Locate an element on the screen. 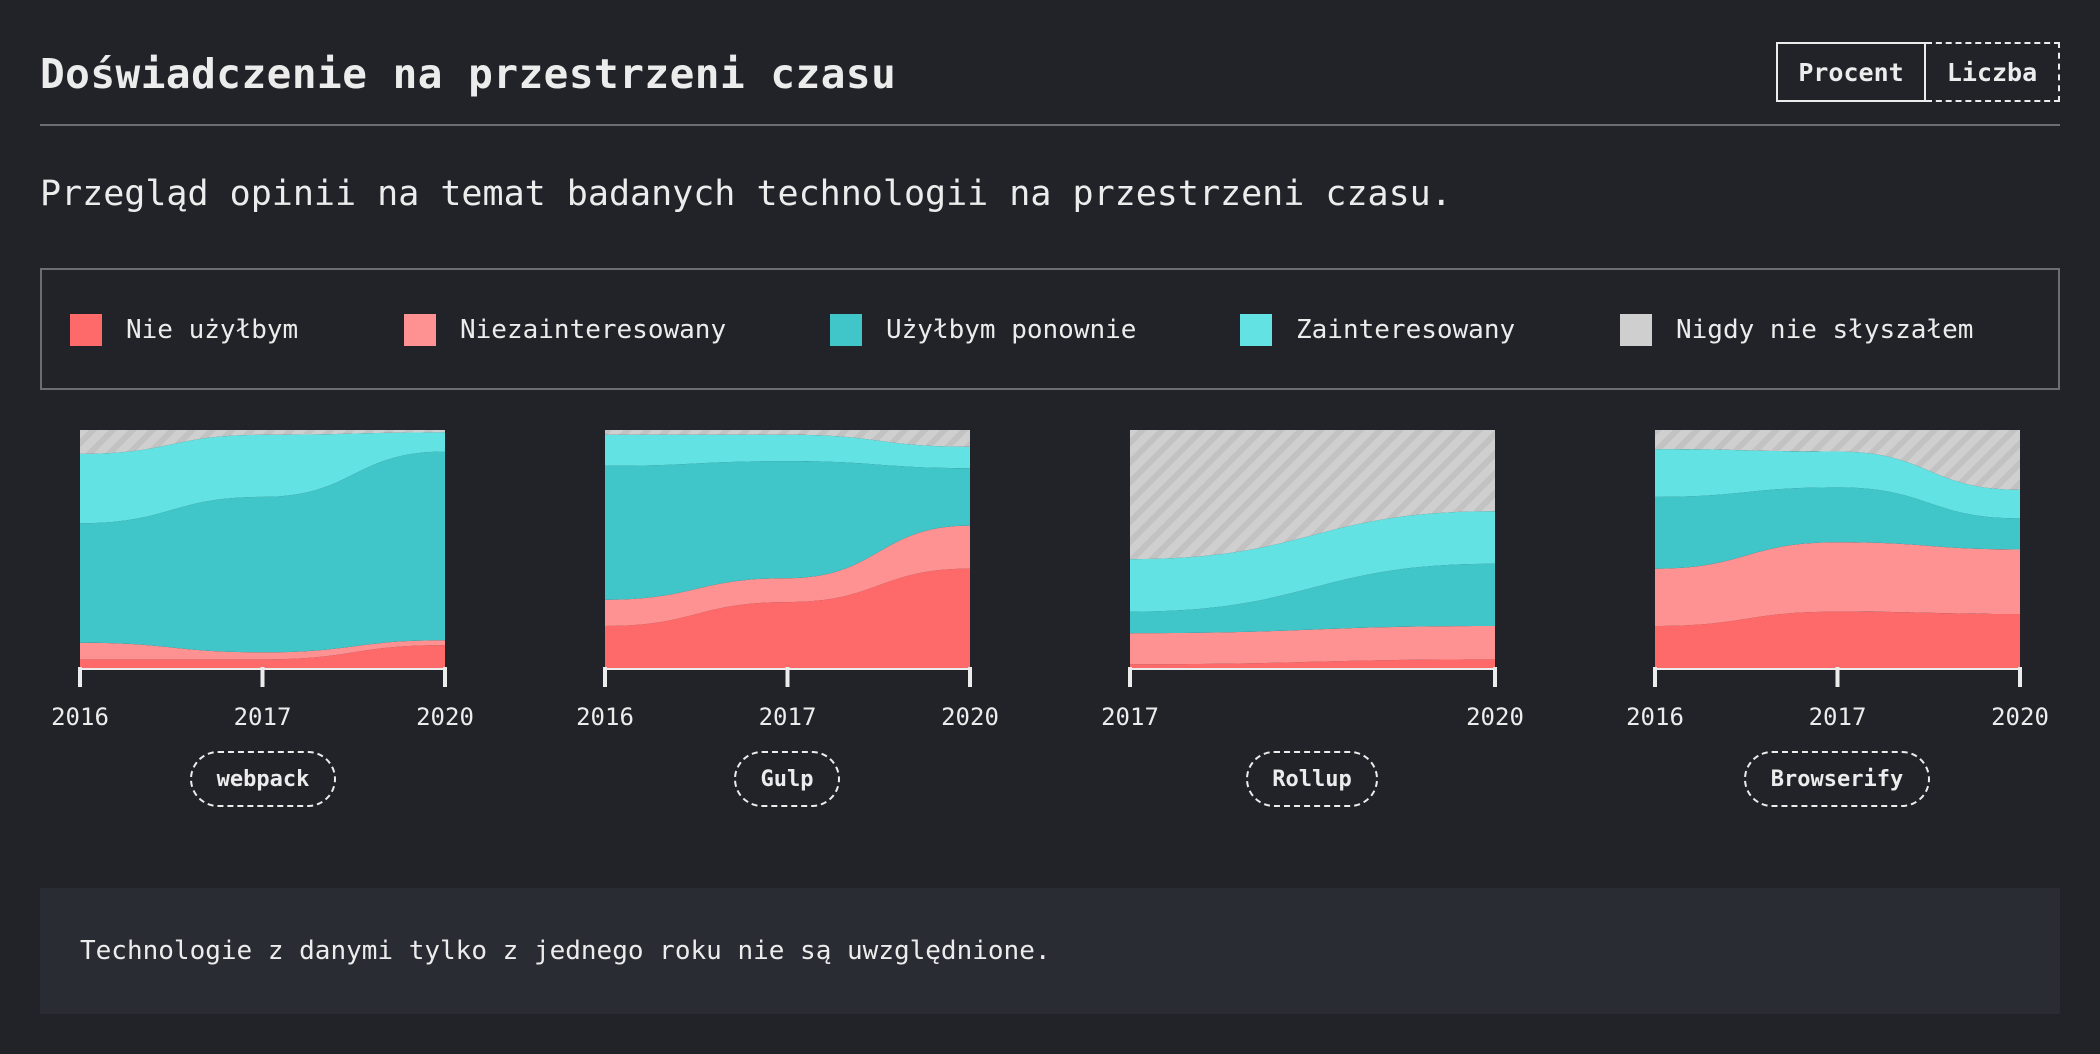 This screenshot has height=1054, width=2100. tech-badge-rollup: Rollup is located at coordinates (1312, 779).